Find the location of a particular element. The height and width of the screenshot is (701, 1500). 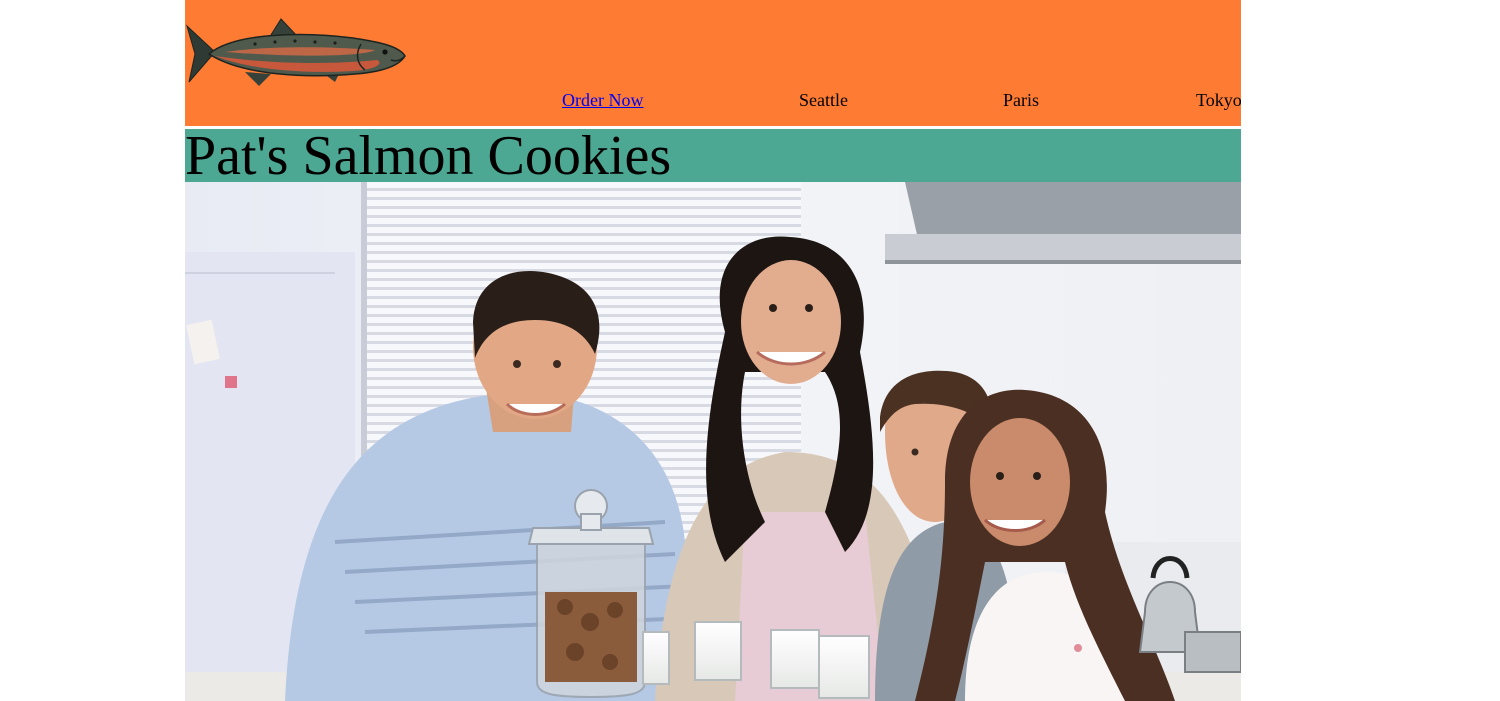

salmon-logo is located at coordinates (296, 52).